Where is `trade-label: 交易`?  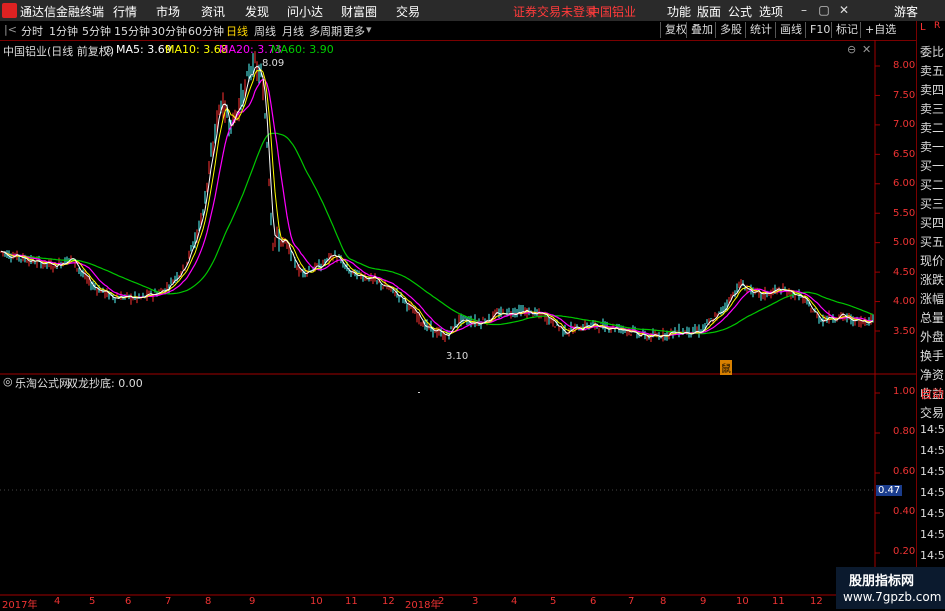
trade-label: 交易 is located at coordinates (932, 412).